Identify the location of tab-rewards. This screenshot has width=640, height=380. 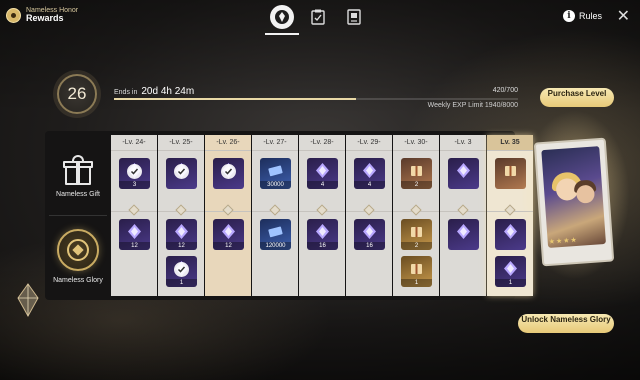
(282, 20).